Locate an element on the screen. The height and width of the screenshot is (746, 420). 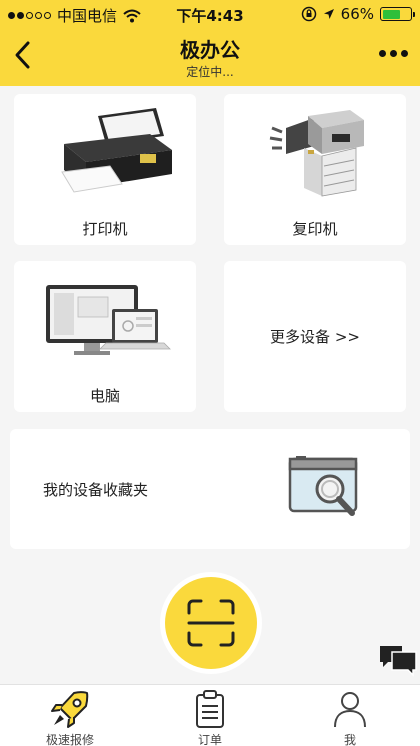
tab-me-label: 我 is located at coordinates (349, 739).